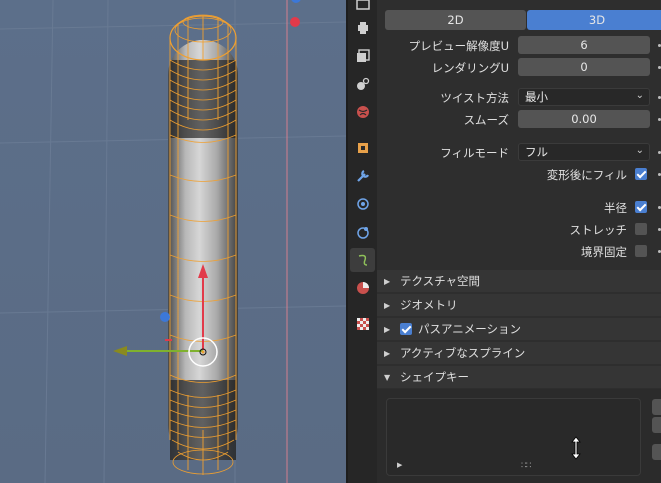 This screenshot has width=661, height=483. I want to click on remove-shape-key-button, so click(656, 425).